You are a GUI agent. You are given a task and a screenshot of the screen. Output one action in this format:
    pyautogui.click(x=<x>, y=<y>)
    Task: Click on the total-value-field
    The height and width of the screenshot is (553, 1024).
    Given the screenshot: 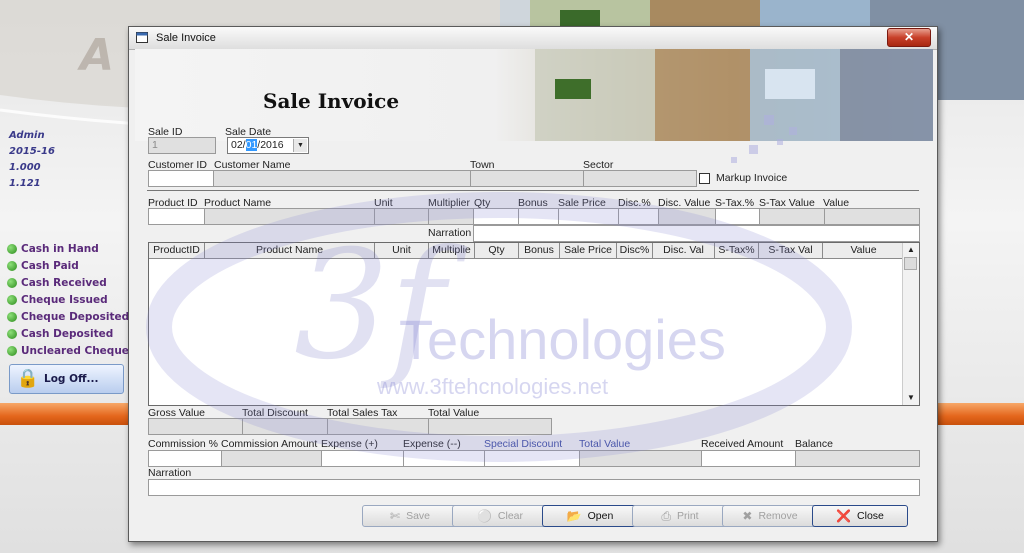 What is the action you would take?
    pyautogui.click(x=490, y=426)
    